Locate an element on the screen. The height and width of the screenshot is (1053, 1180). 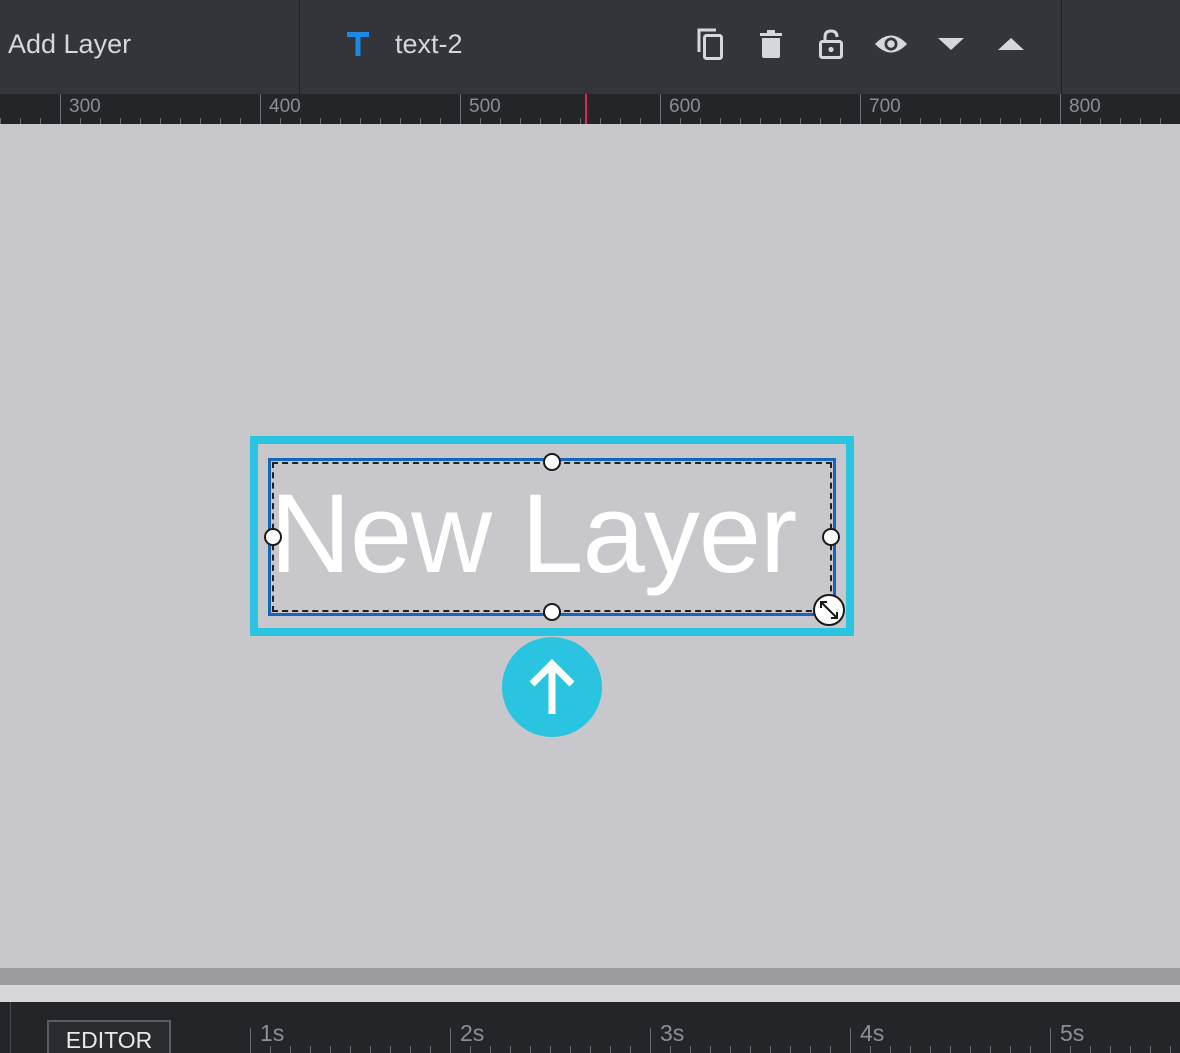
timeline-label: 1s is located at coordinates (272, 1033).